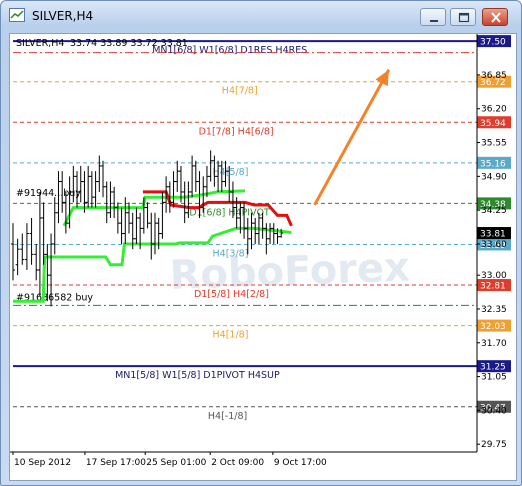 This screenshot has height=486, width=522. Describe the element at coordinates (493, 124) in the screenshot. I see `price-tag-label: 35.94` at that location.